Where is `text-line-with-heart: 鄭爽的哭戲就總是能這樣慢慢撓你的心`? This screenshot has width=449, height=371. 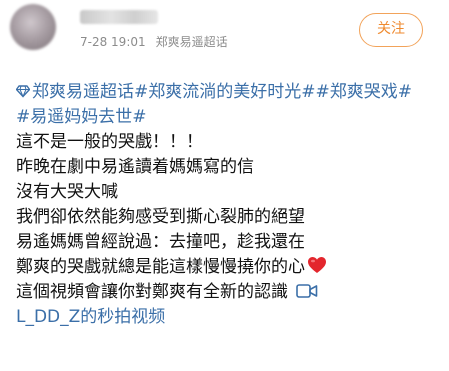 text-line-with-heart: 鄭爽的哭戲就總是能這樣慢慢撓你的心 is located at coordinates (228, 267).